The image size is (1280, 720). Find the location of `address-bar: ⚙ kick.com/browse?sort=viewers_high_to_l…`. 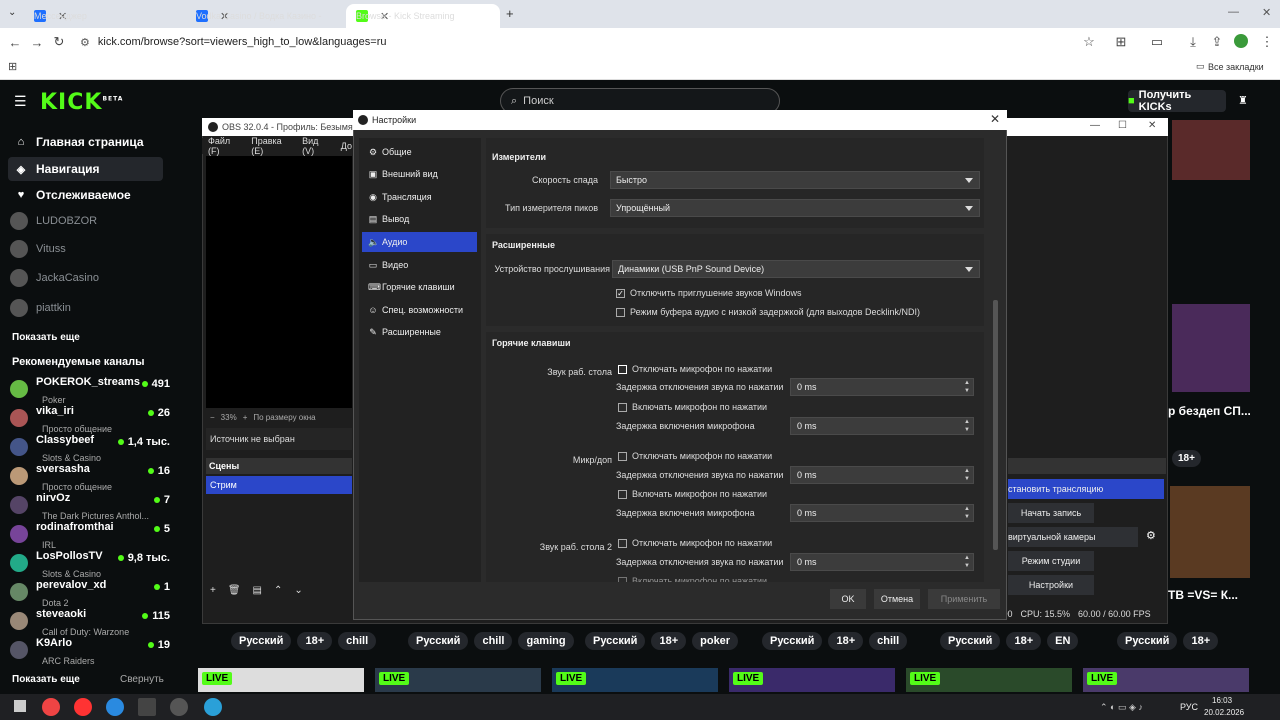

address-bar: ⚙ kick.com/browse?sort=viewers_high_to_l… is located at coordinates (590, 42).